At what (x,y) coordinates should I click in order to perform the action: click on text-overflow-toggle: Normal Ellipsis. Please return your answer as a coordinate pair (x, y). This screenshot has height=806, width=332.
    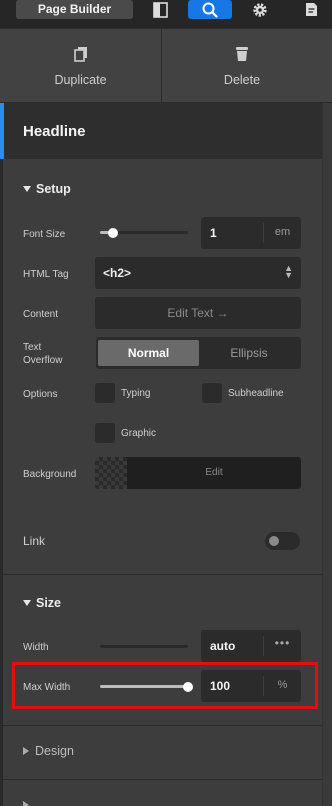
    Looking at the image, I should click on (198, 353).